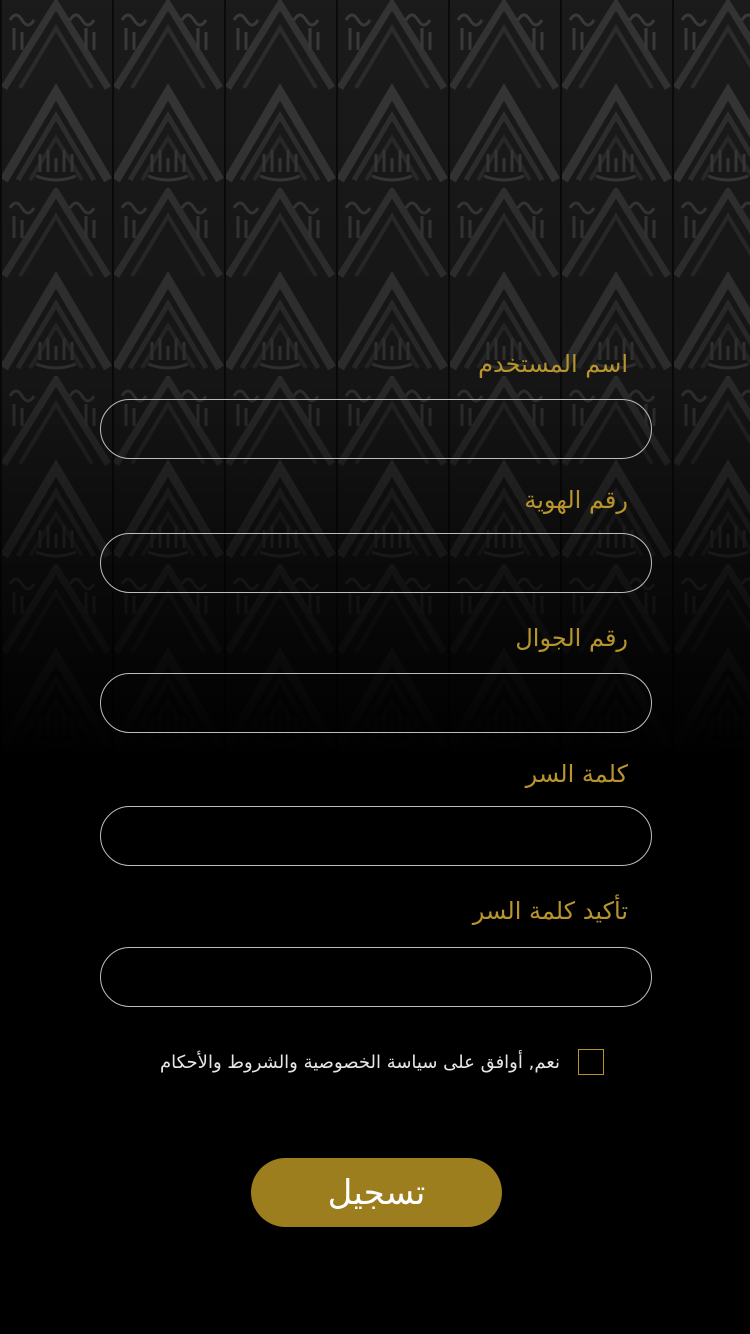 The height and width of the screenshot is (1334, 750). What do you see at coordinates (591, 1062) in the screenshot?
I see `terms-checkbox` at bounding box center [591, 1062].